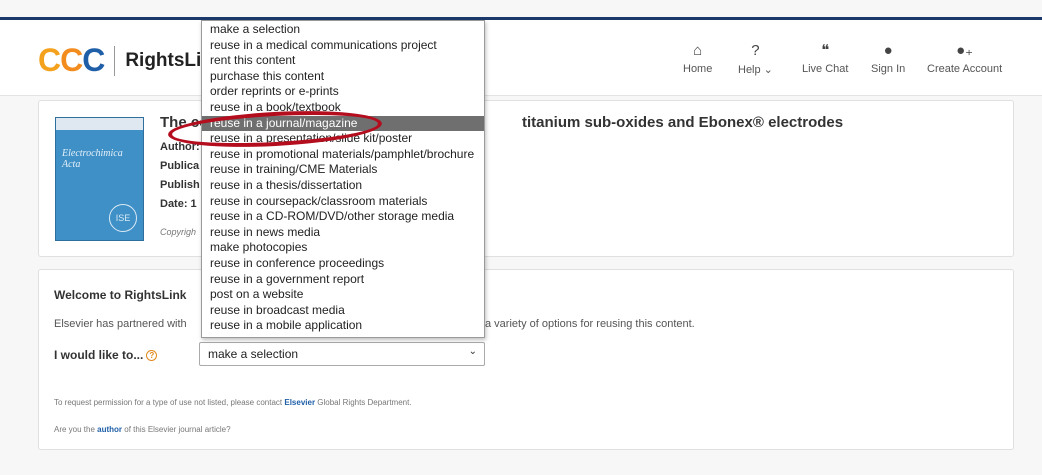  I want to click on partner-text: Elsevier has partnered with, so click(120, 324).